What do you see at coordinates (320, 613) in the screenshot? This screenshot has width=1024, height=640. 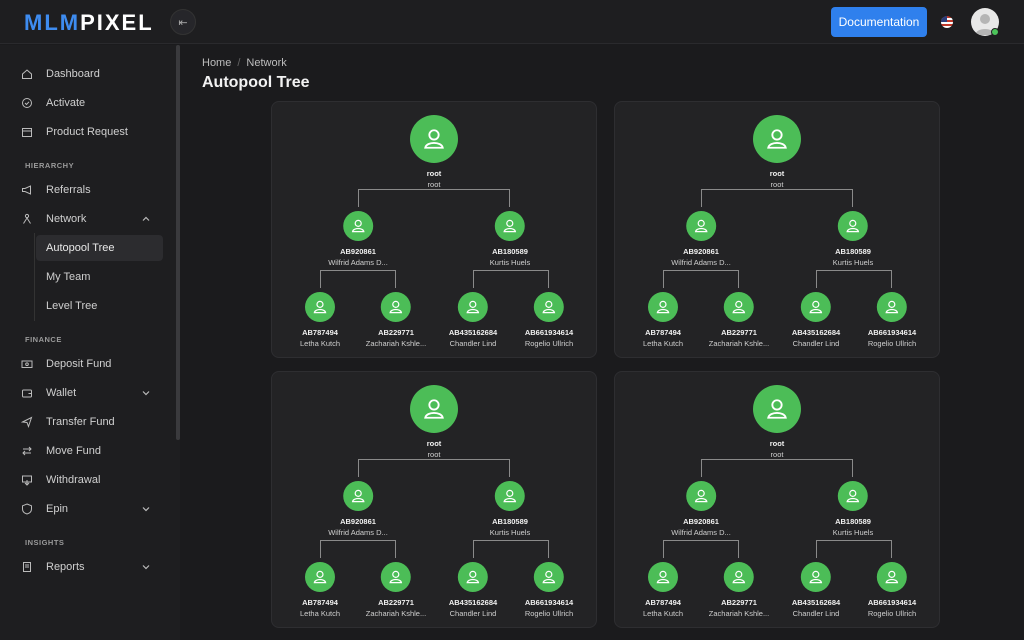 I see `node-name: Letha Kutch` at bounding box center [320, 613].